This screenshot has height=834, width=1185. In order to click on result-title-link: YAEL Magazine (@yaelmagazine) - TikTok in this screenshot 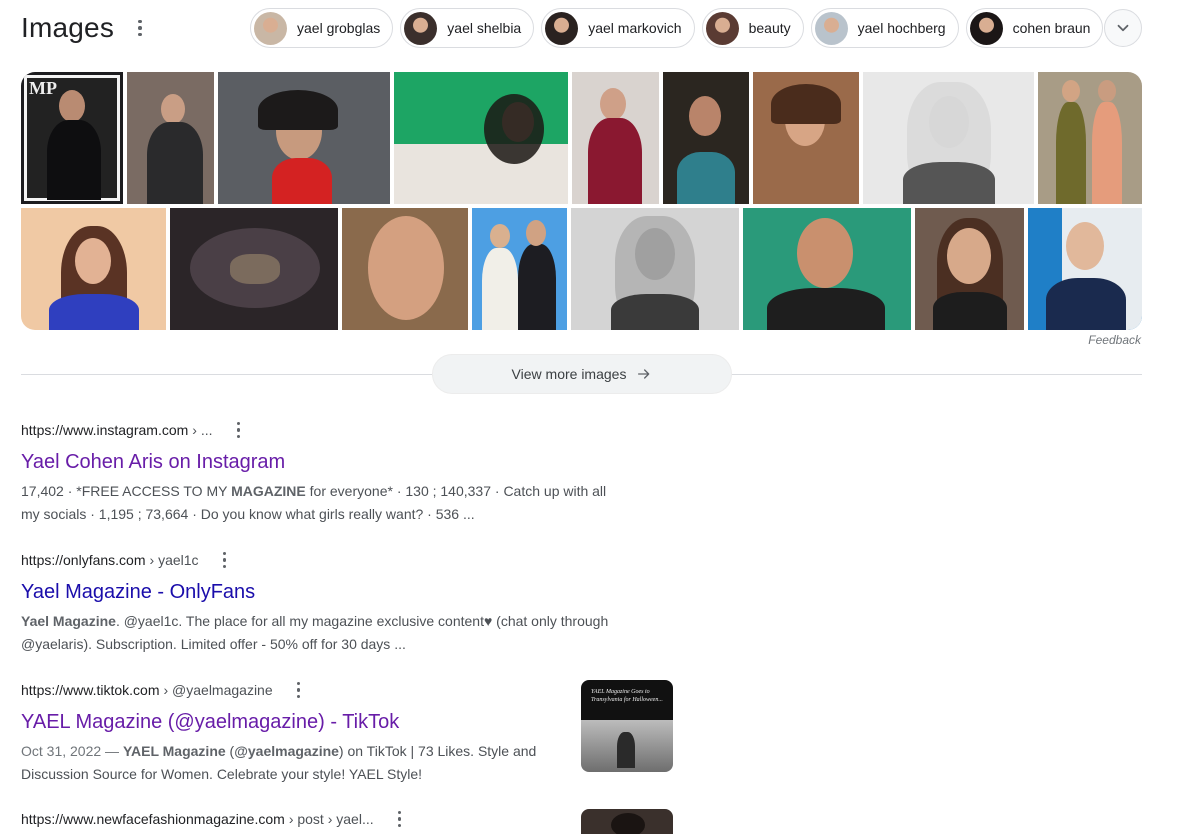, I will do `click(210, 722)`.